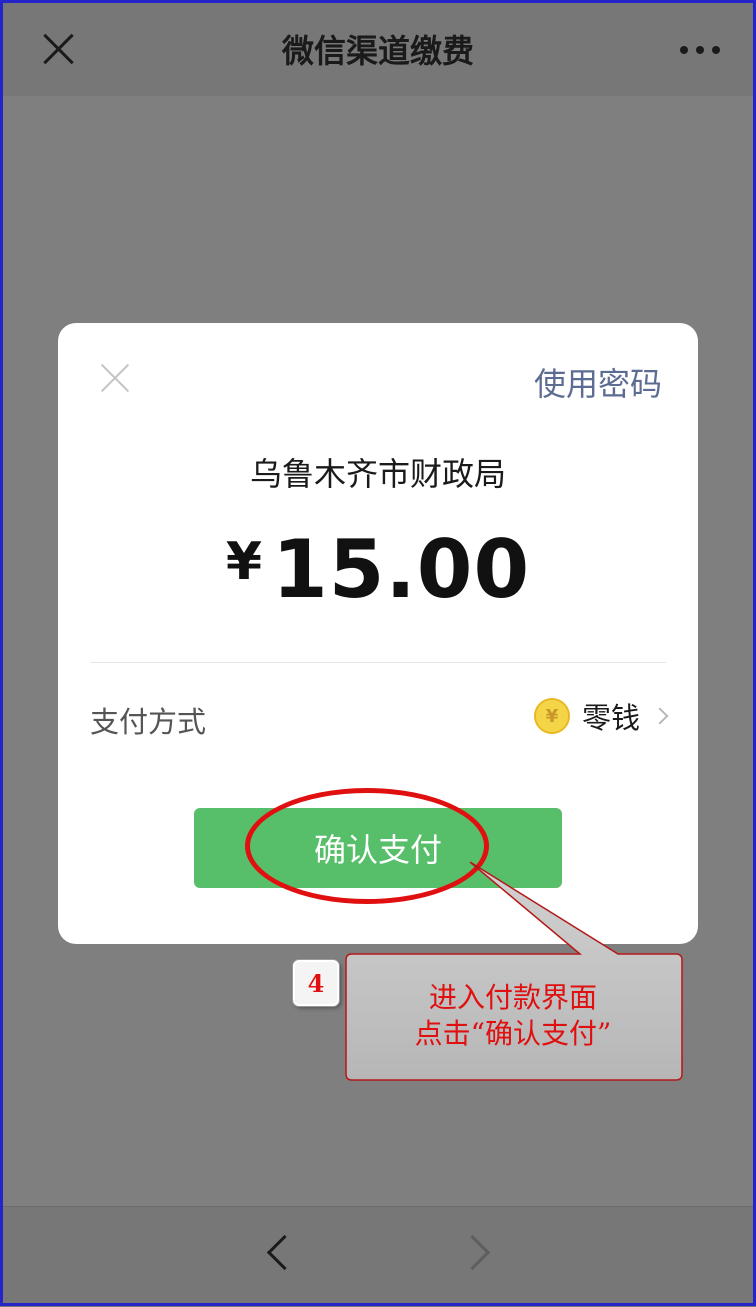  I want to click on top-bar: 微信渠道缴费, so click(378, 48).